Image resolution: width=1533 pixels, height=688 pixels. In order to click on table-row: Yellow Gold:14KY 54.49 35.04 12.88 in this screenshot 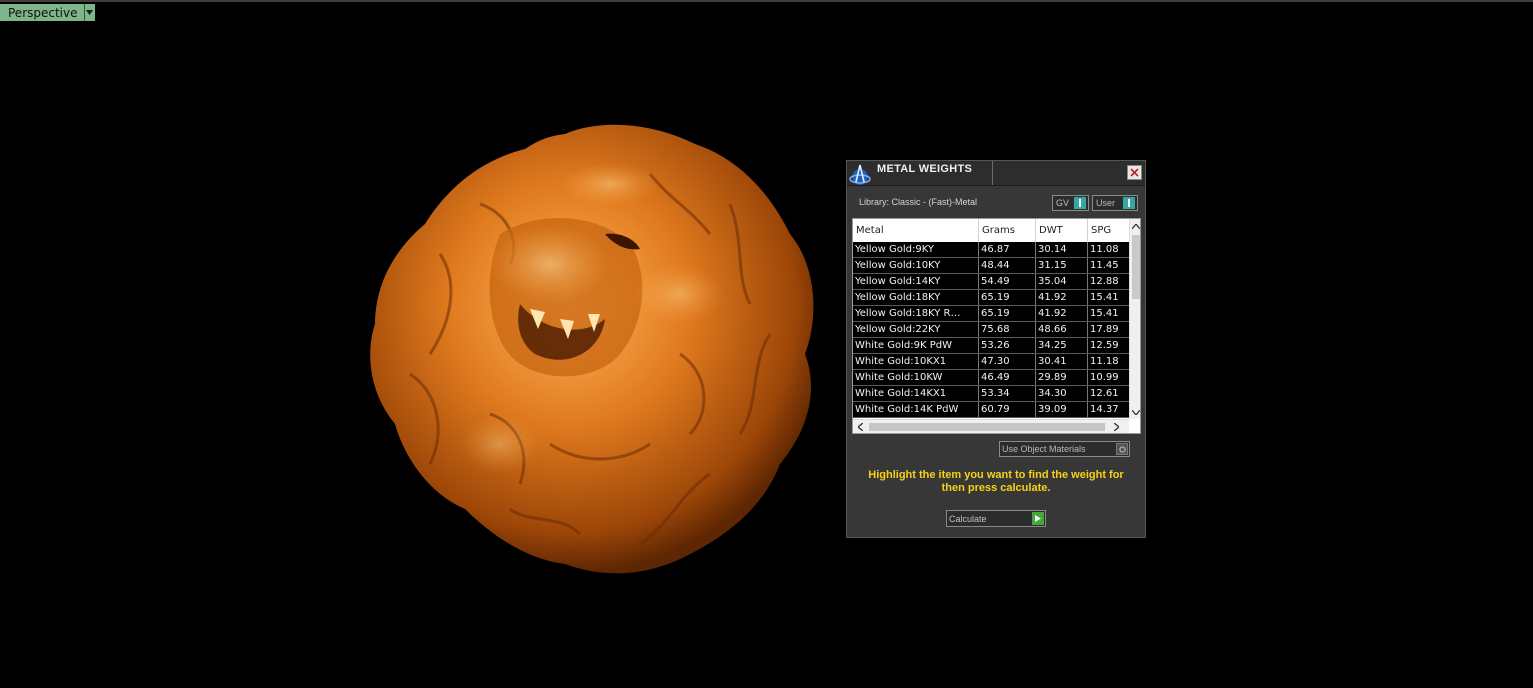, I will do `click(991, 282)`.